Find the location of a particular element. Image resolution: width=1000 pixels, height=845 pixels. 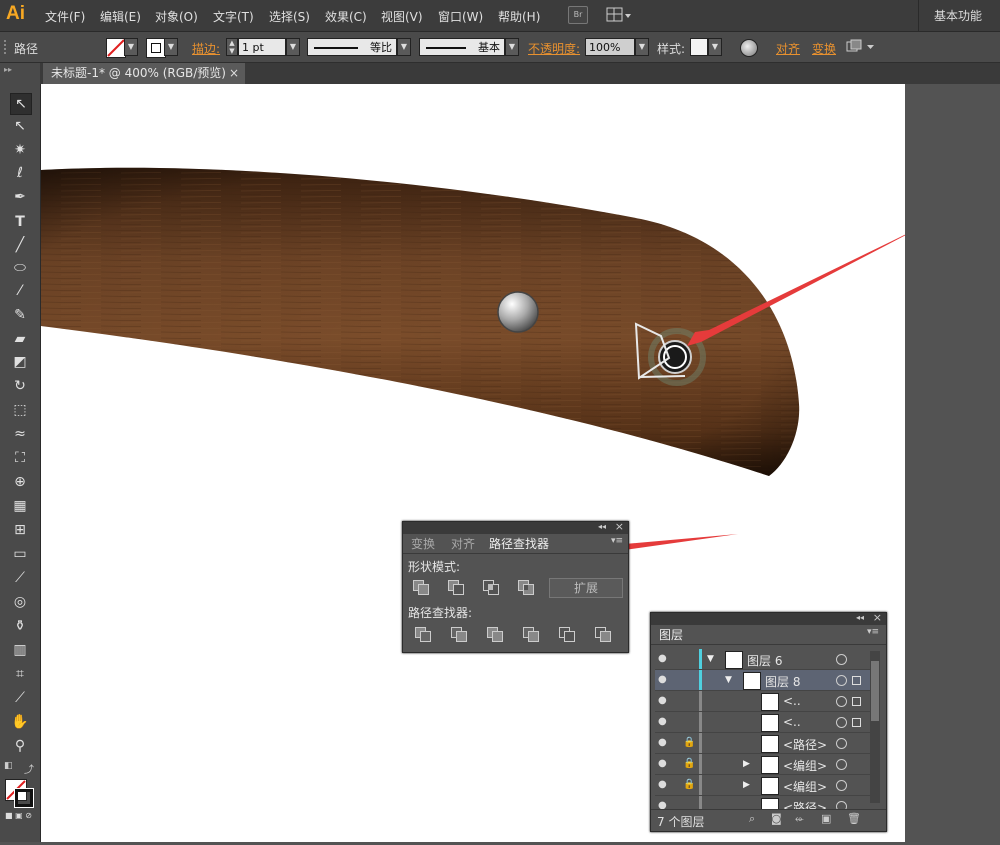

stroke-swatch is located at coordinates (156, 48).